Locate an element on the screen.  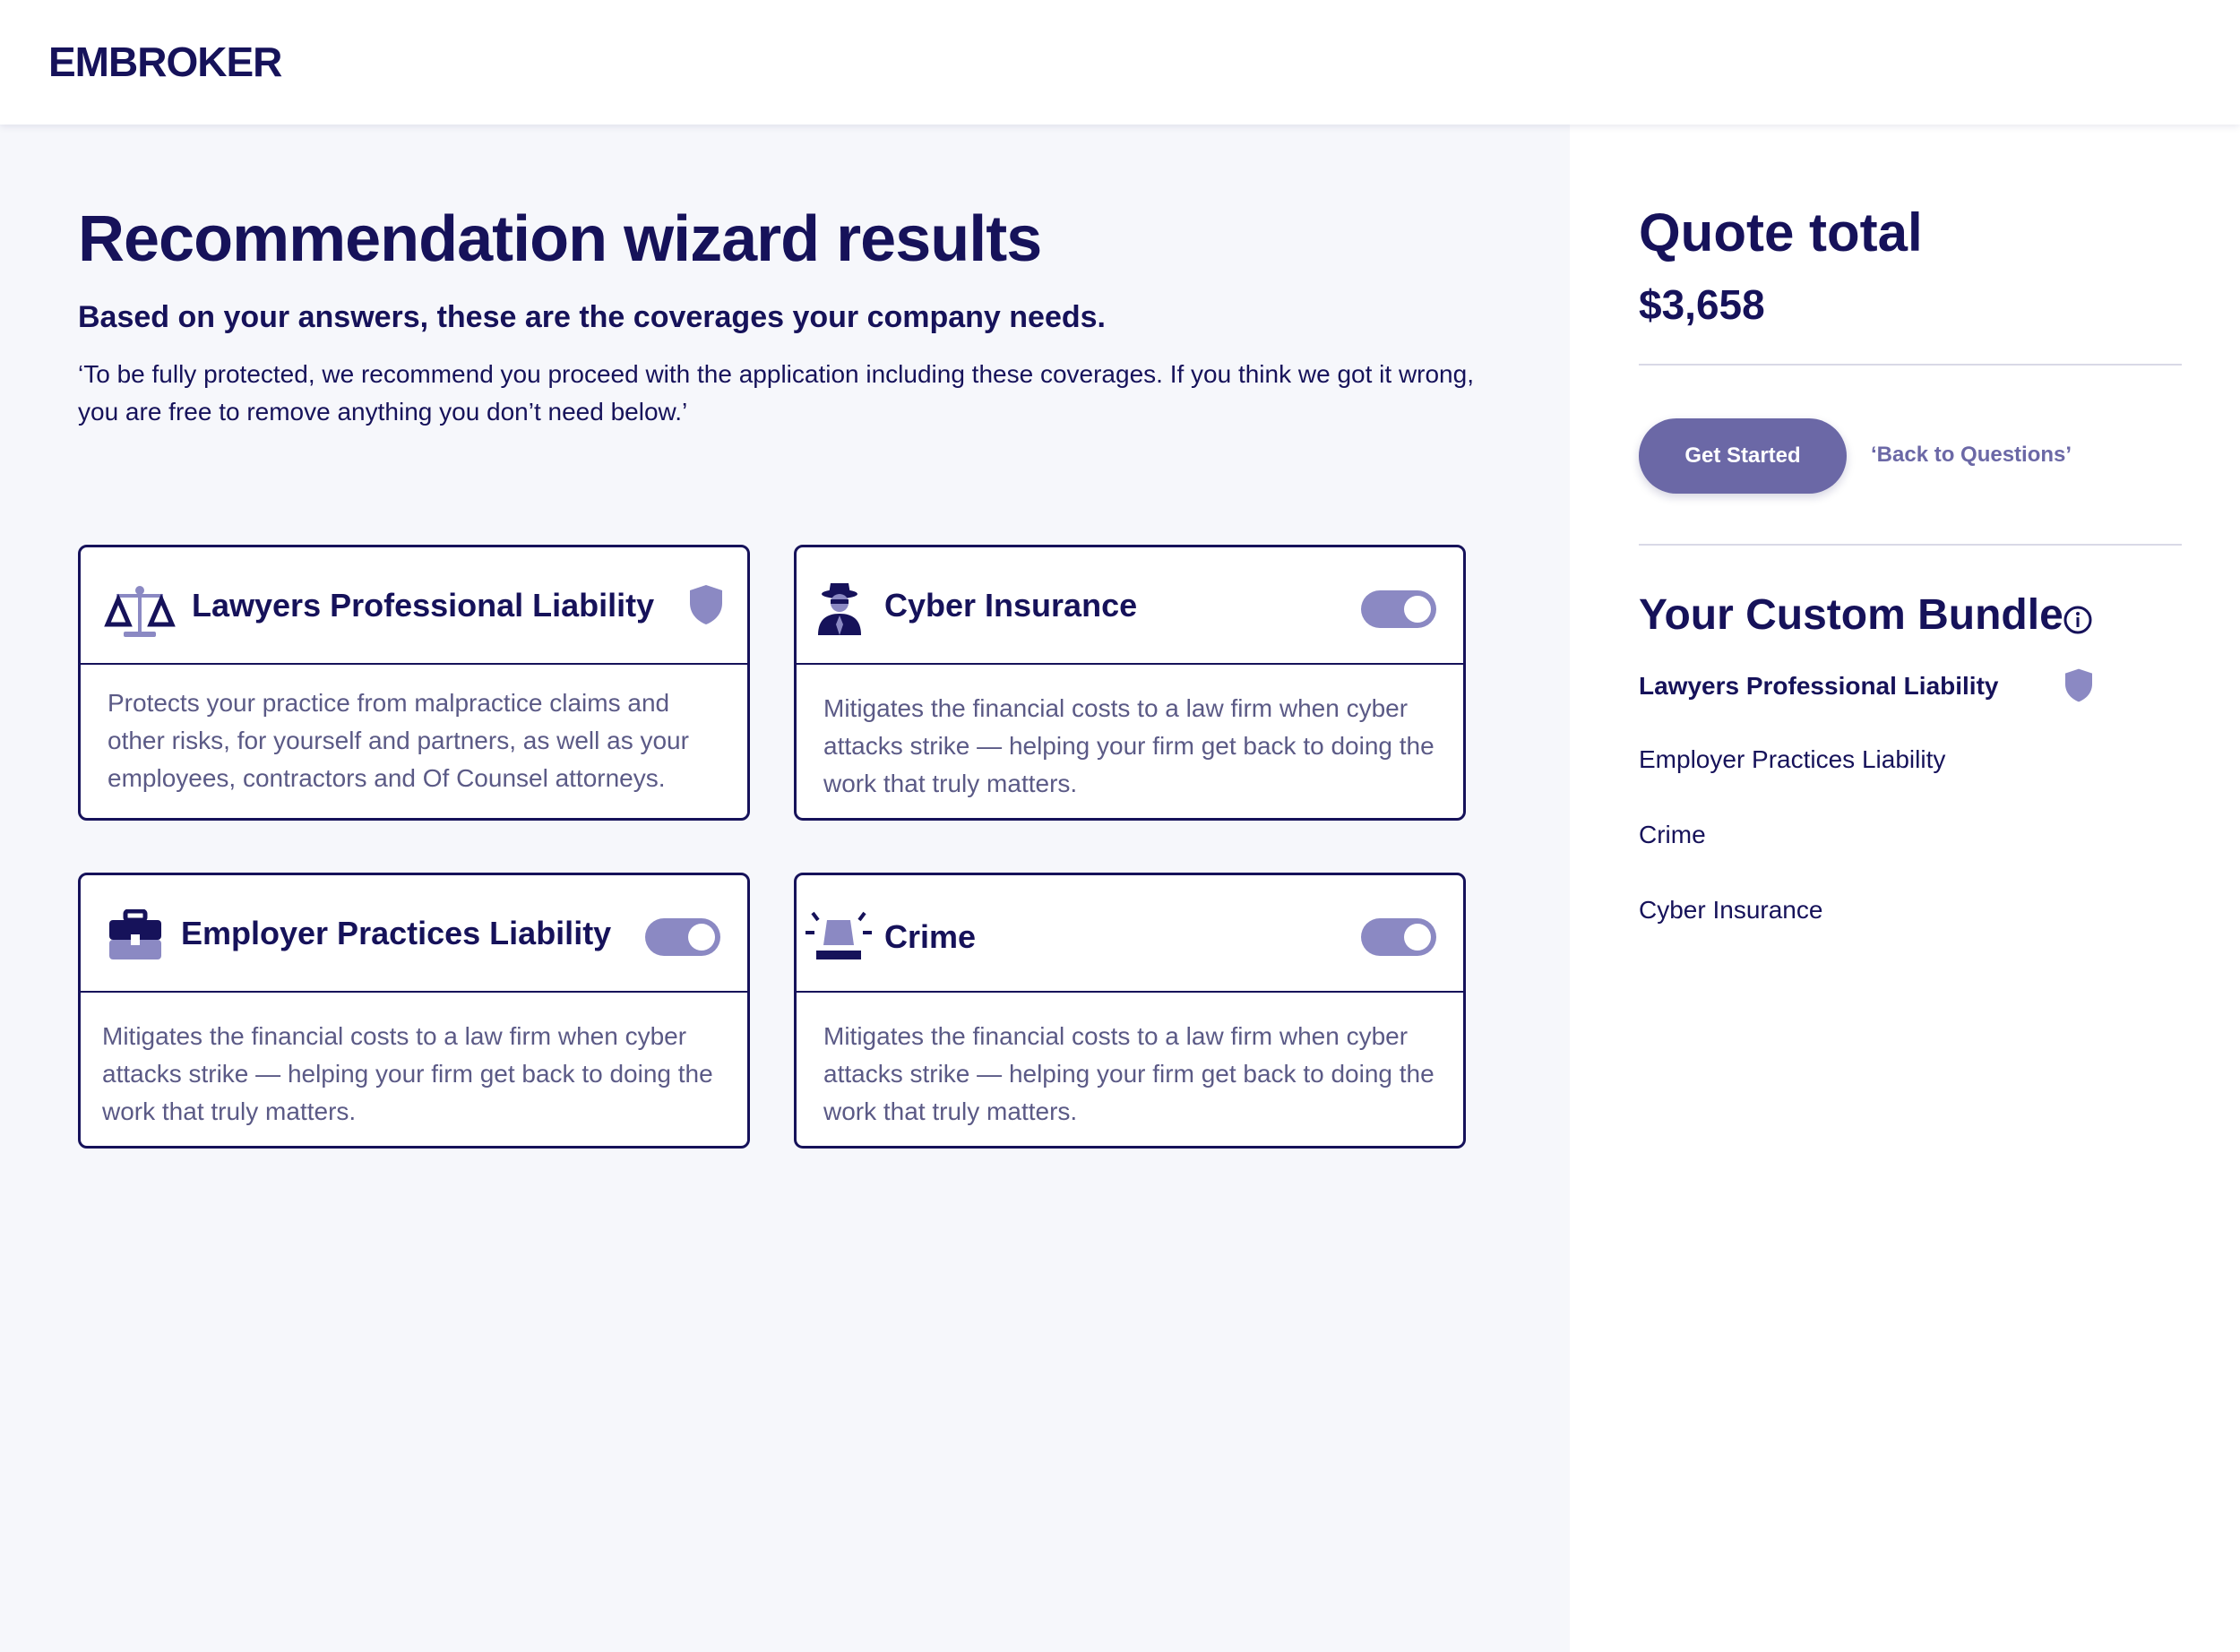
card-title: Employer Practices Liability is located at coordinates (396, 933).